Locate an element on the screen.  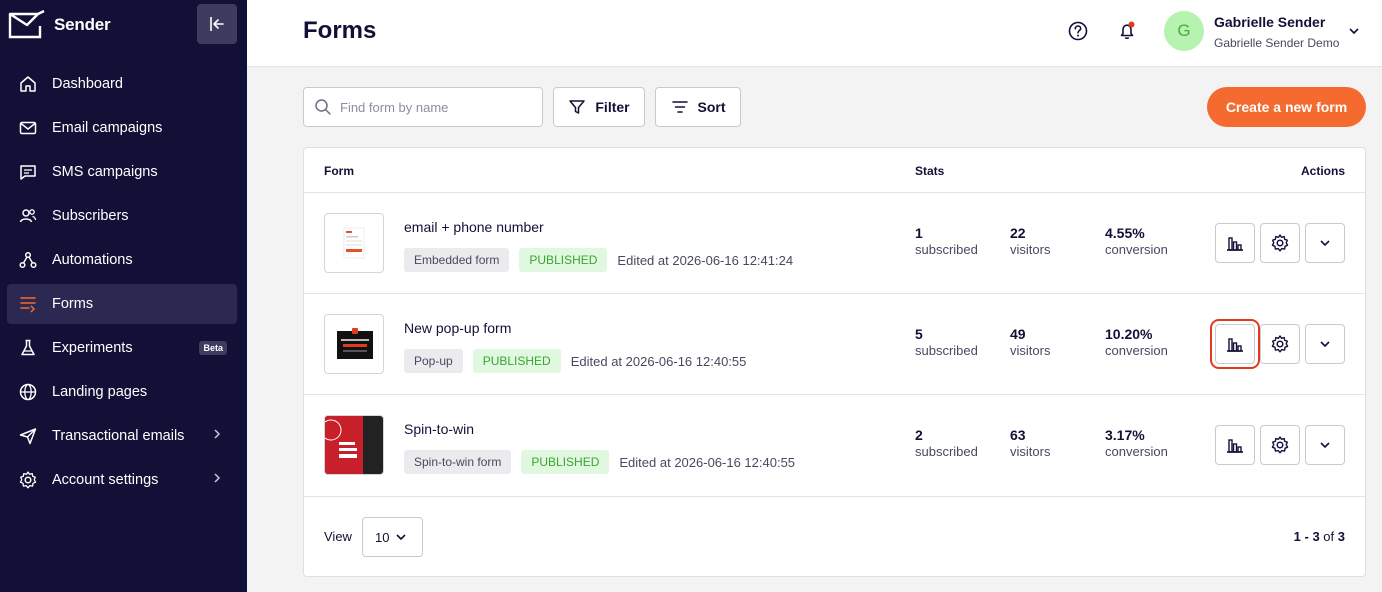
form-name: New pop-up form is located at coordinates (457, 328).